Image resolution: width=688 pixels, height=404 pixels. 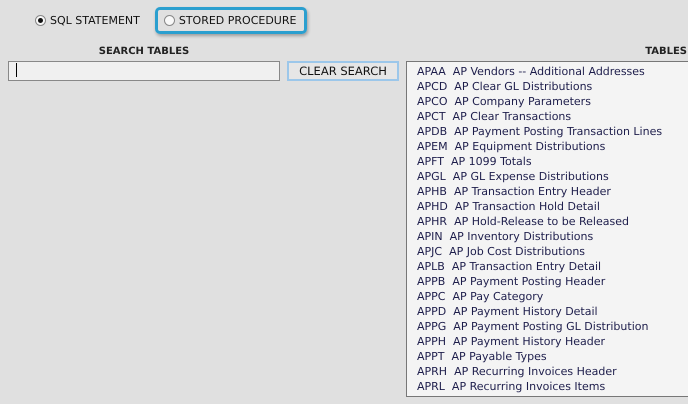 What do you see at coordinates (88, 20) in the screenshot?
I see `radio-option: SQL STATEMENT` at bounding box center [88, 20].